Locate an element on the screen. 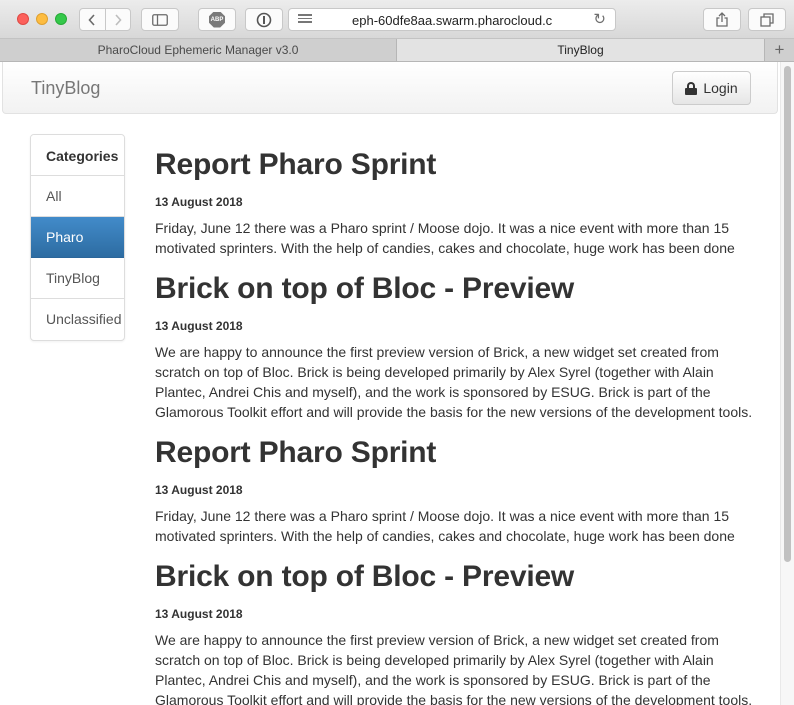 The image size is (794, 705). page-scrollbar is located at coordinates (787, 383).